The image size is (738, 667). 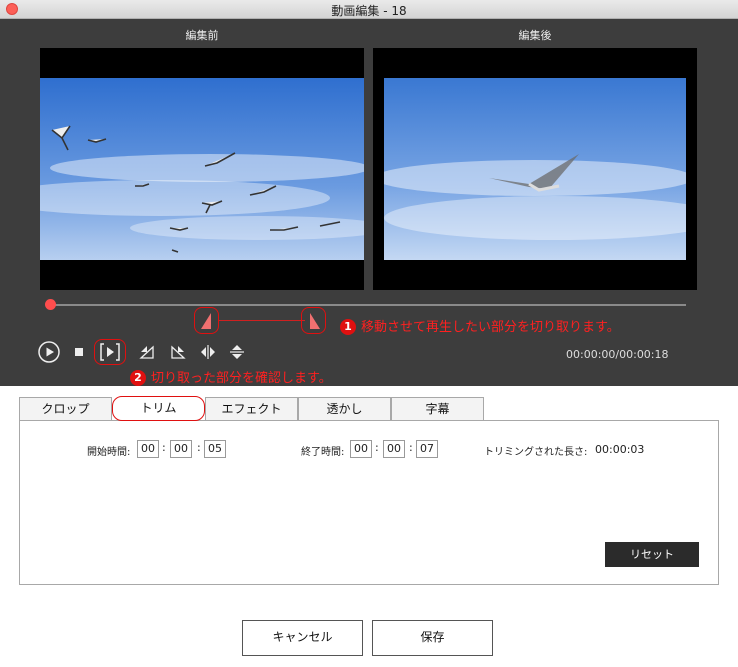 What do you see at coordinates (50, 304) in the screenshot?
I see `seek-handle` at bounding box center [50, 304].